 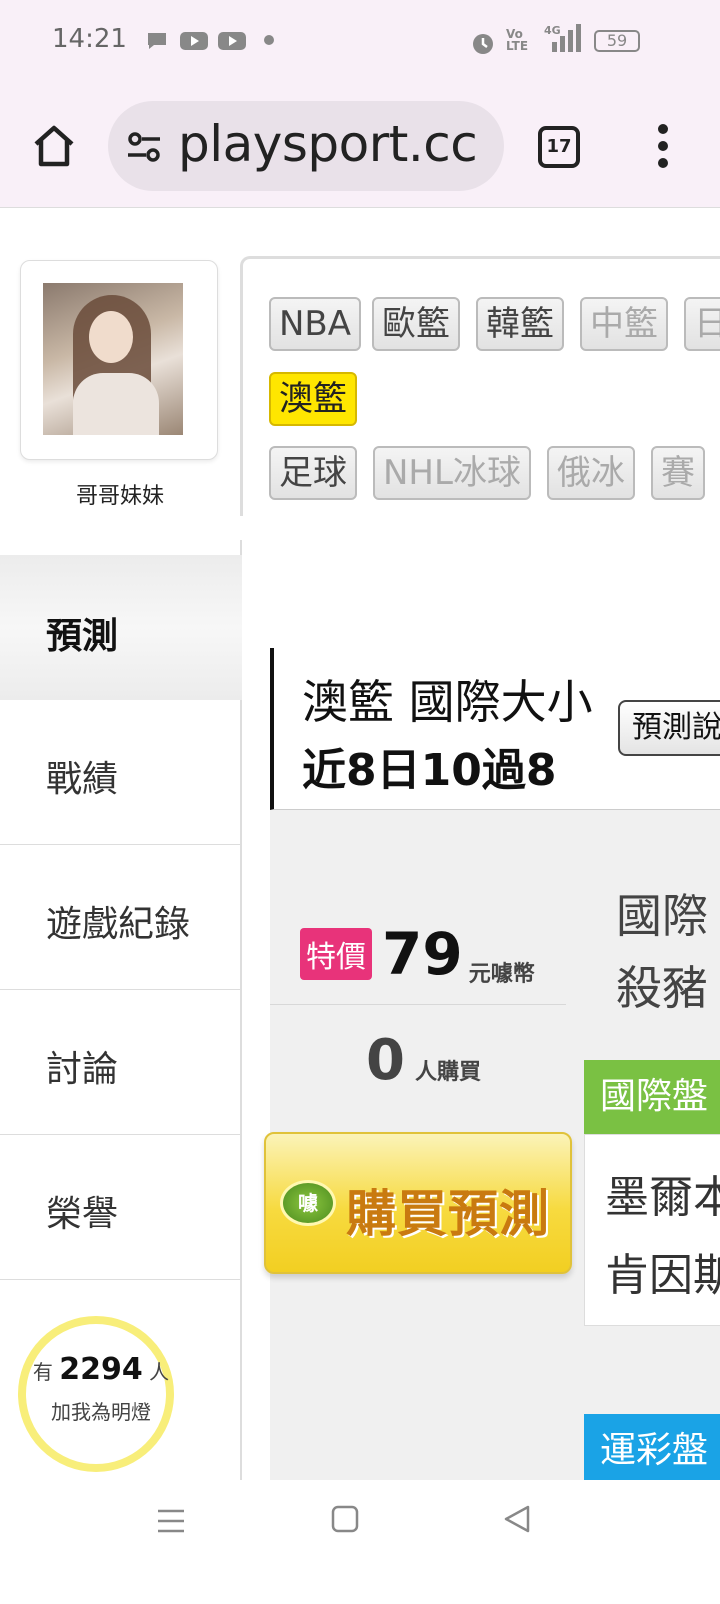 I want to click on league-tag-euro-basketball: 歐籃, so click(x=416, y=324).